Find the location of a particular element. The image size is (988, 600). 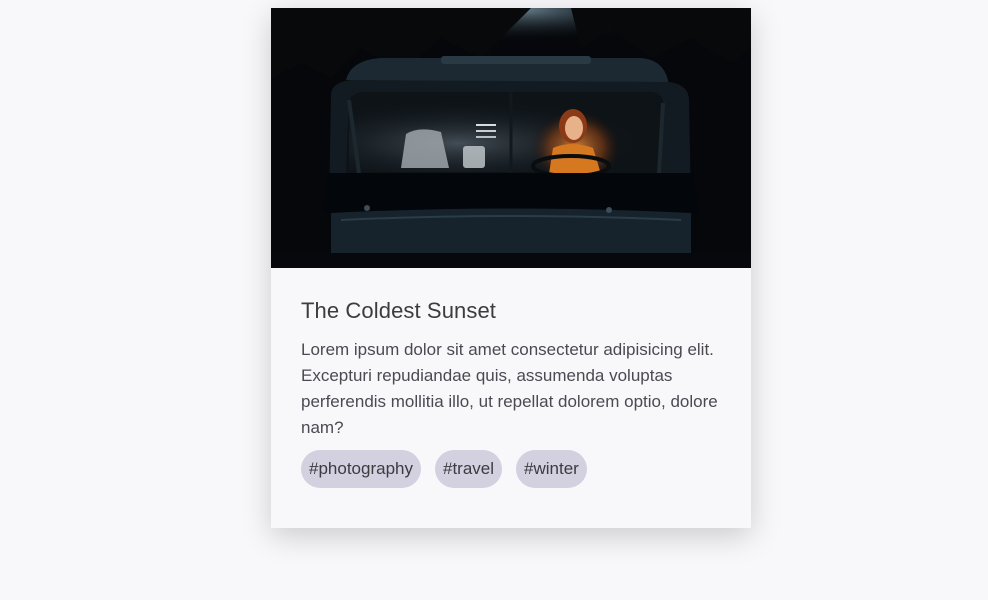

tag-photography: #photography is located at coordinates (361, 469).